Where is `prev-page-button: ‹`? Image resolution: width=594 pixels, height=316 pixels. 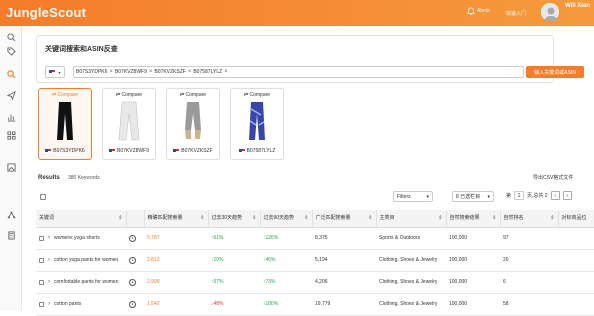 prev-page-button: ‹ is located at coordinates (555, 195).